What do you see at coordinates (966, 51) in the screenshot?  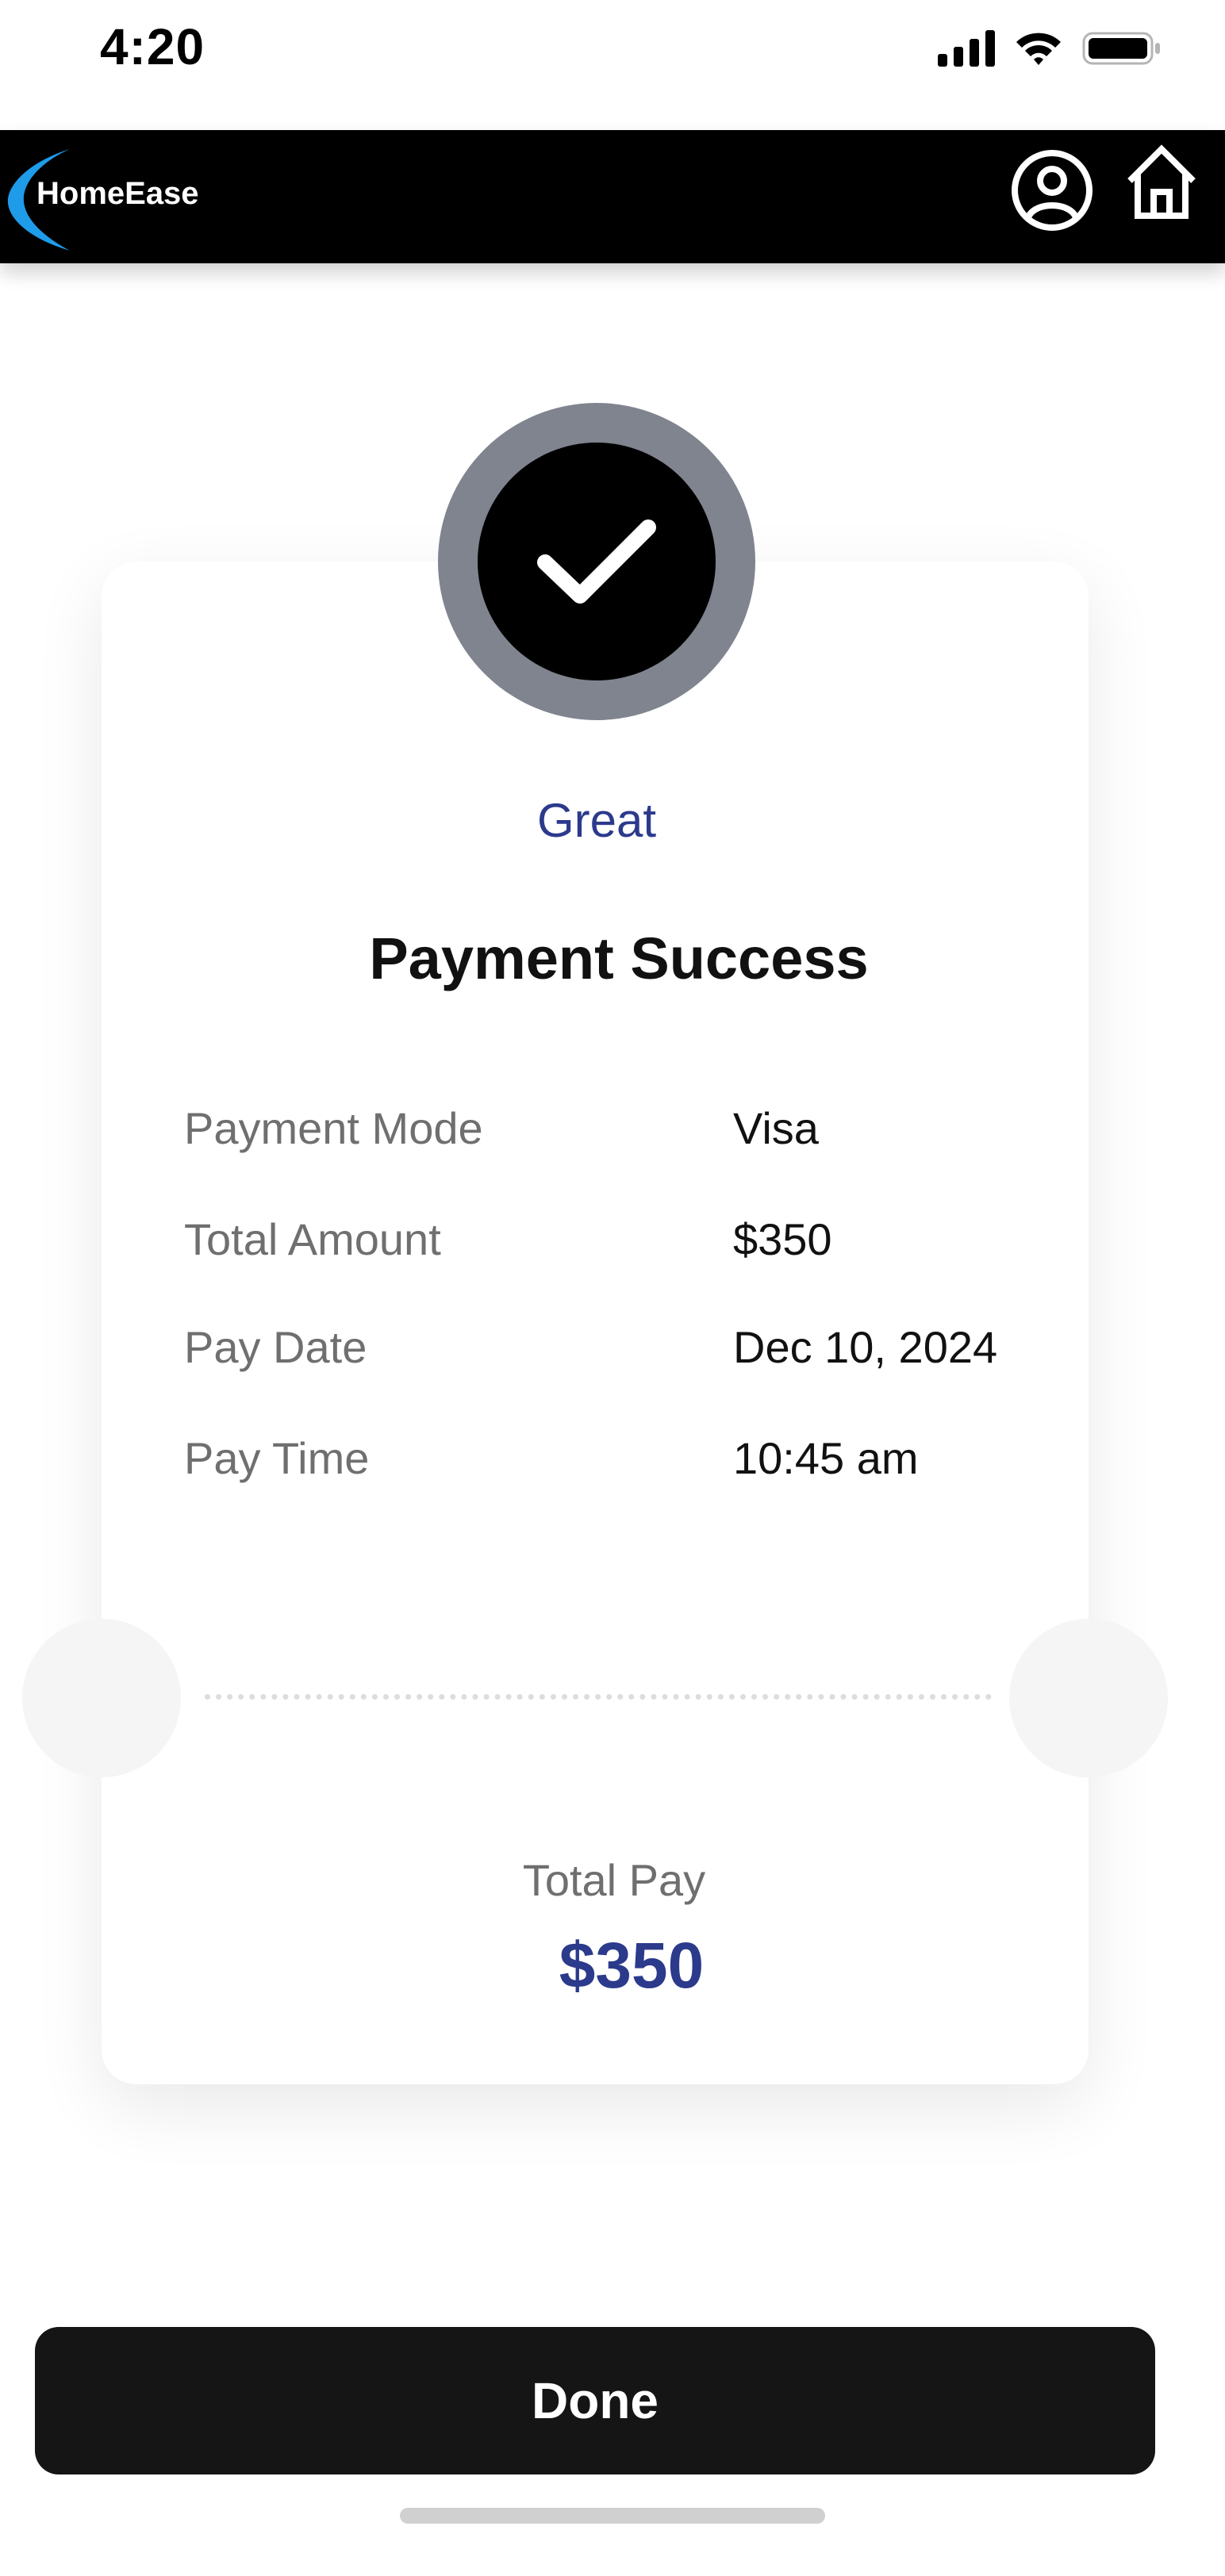 I see `cellular-signal-icon` at bounding box center [966, 51].